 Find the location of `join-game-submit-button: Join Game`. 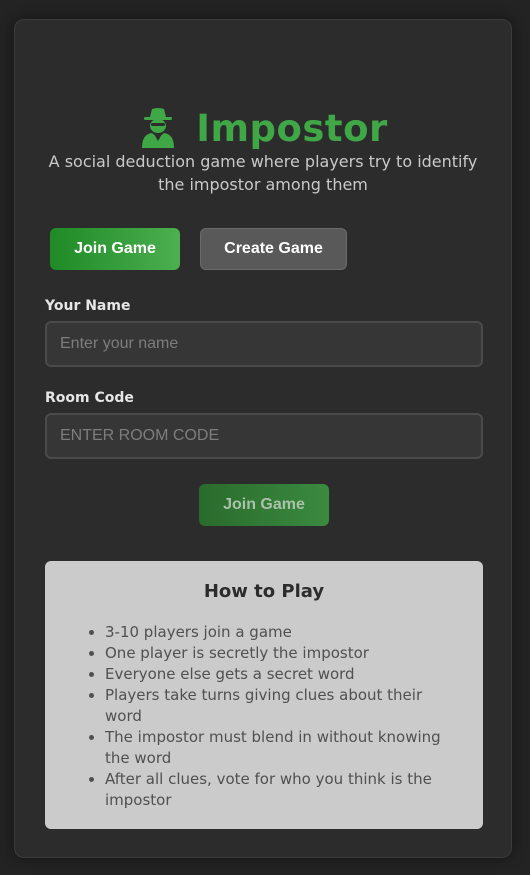

join-game-submit-button: Join Game is located at coordinates (264, 505).